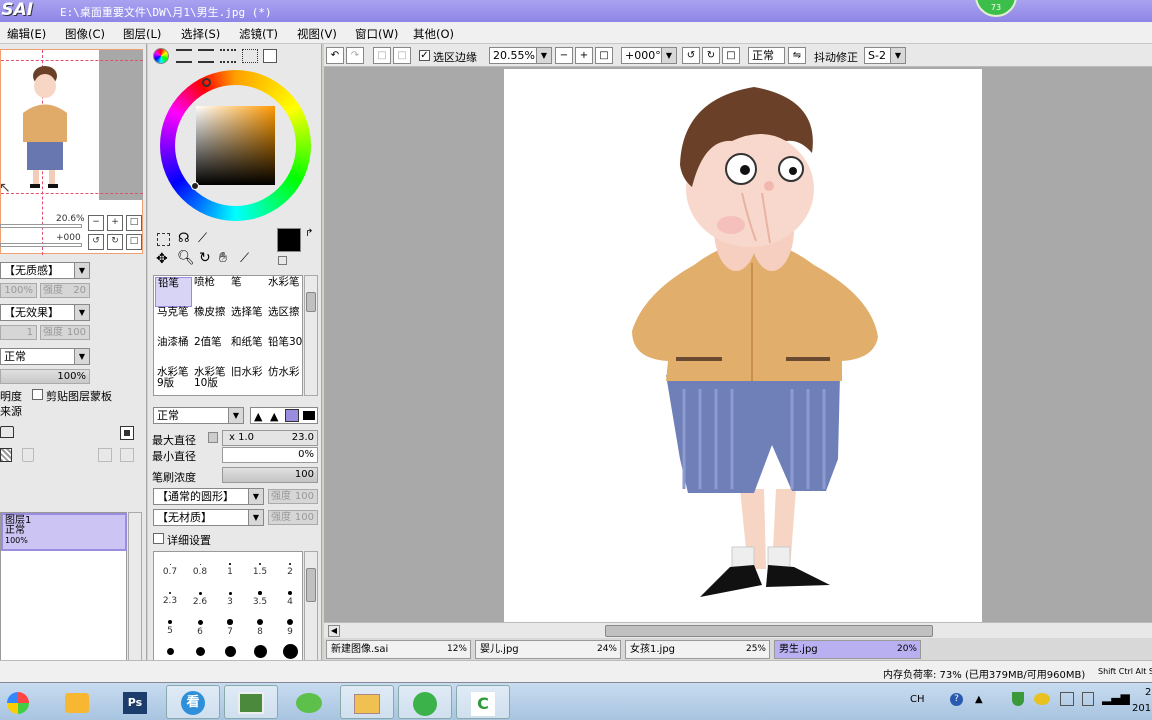 This screenshot has width=1152, height=720. Describe the element at coordinates (142, 34) in the screenshot. I see `menu-layer: 图层(L)` at that location.